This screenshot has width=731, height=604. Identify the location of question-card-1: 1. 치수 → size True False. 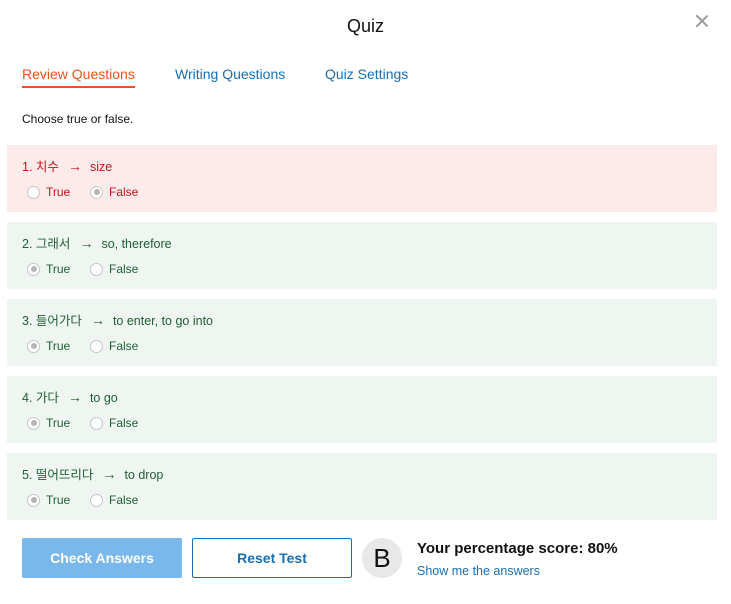
(362, 178).